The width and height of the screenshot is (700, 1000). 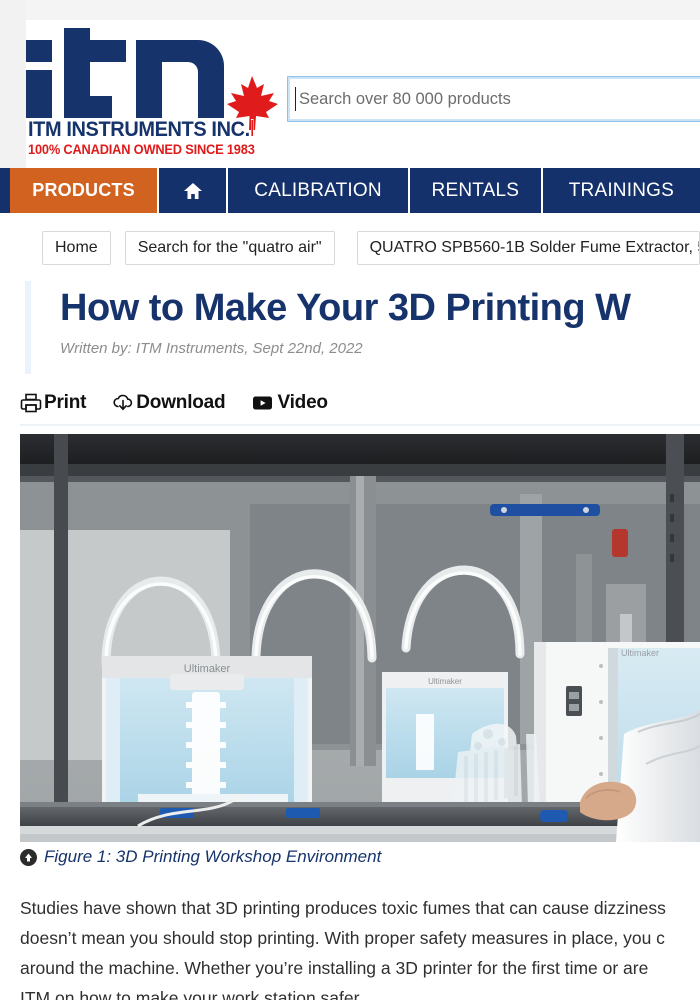 I want to click on breadcrumb-item-home: Home, so click(x=76, y=248).